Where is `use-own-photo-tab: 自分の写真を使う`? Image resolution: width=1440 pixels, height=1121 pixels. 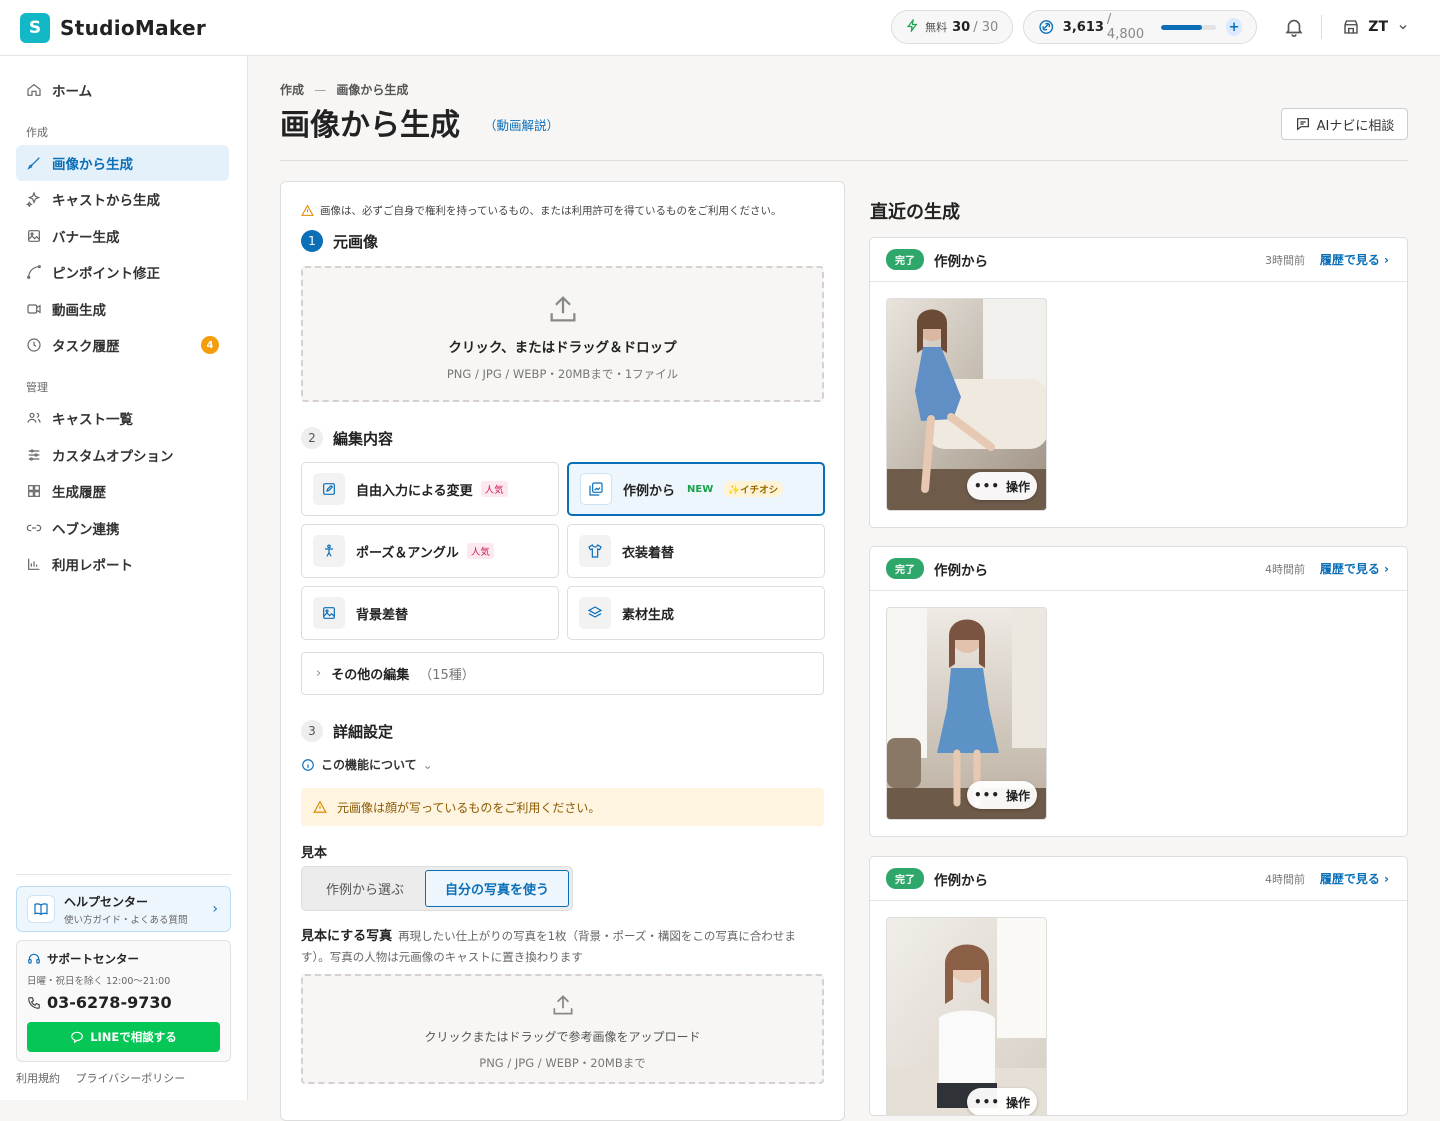 use-own-photo-tab: 自分の写真を使う is located at coordinates (497, 888).